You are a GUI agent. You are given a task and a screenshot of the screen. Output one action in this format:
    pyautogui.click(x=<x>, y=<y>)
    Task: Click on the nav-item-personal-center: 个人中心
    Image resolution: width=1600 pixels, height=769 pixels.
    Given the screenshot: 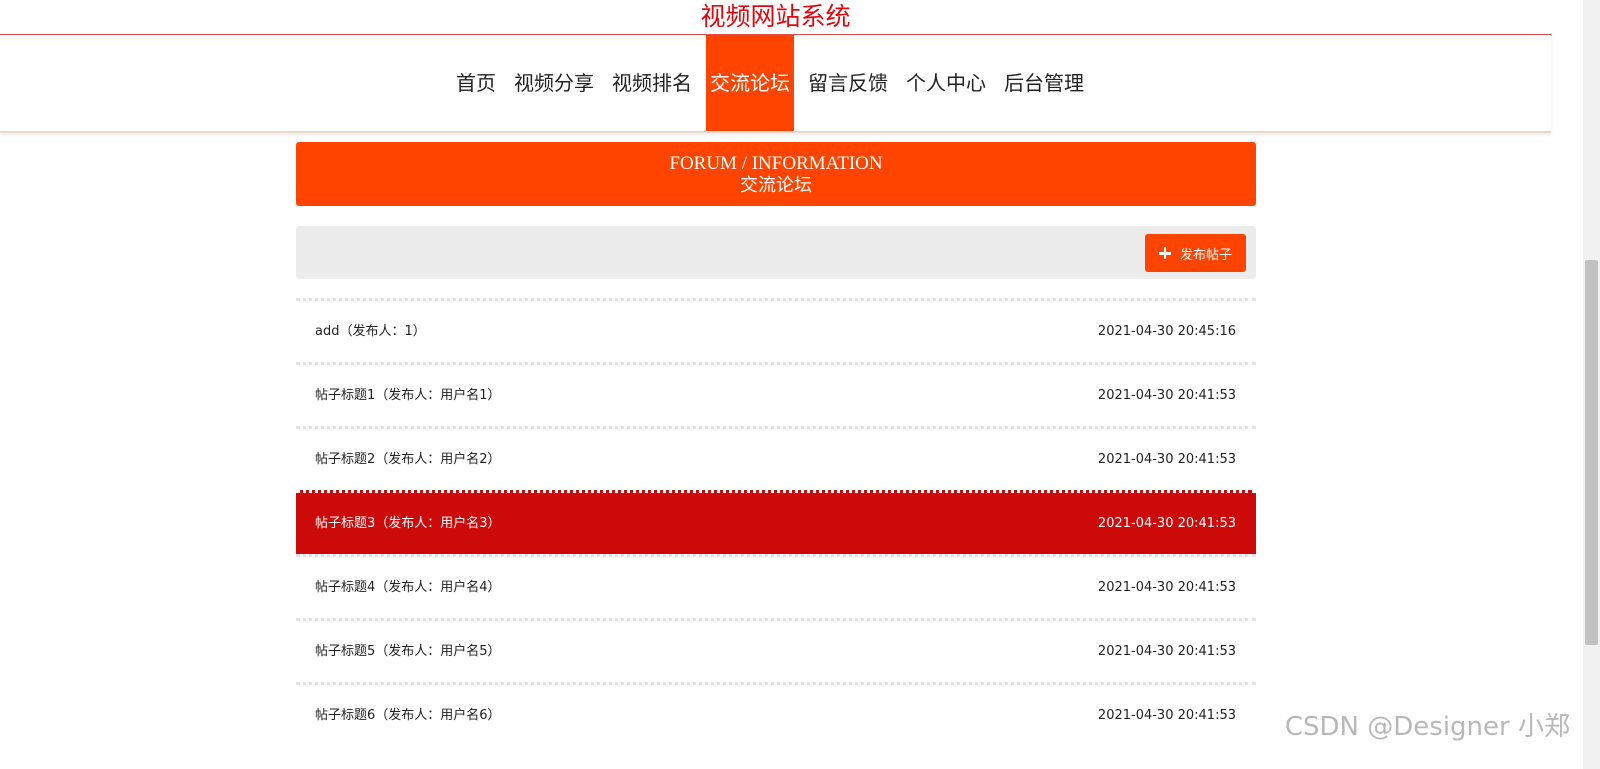 What is the action you would take?
    pyautogui.click(x=946, y=83)
    